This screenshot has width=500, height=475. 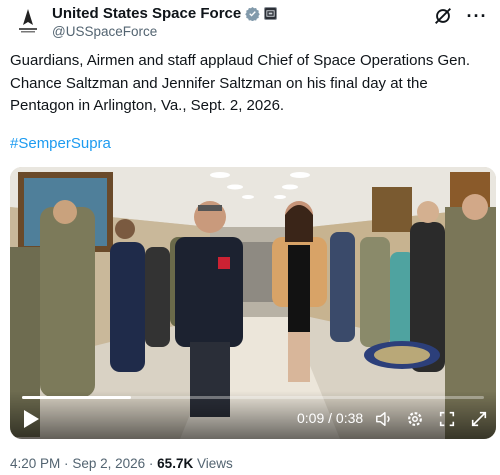 I want to click on views-count: 65.7K, so click(x=175, y=463).